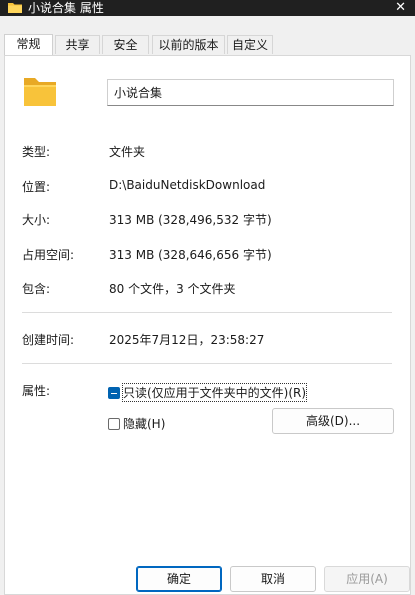 Image resolution: width=415 pixels, height=595 pixels. What do you see at coordinates (36, 220) in the screenshot?
I see `size-label: 大小:` at bounding box center [36, 220].